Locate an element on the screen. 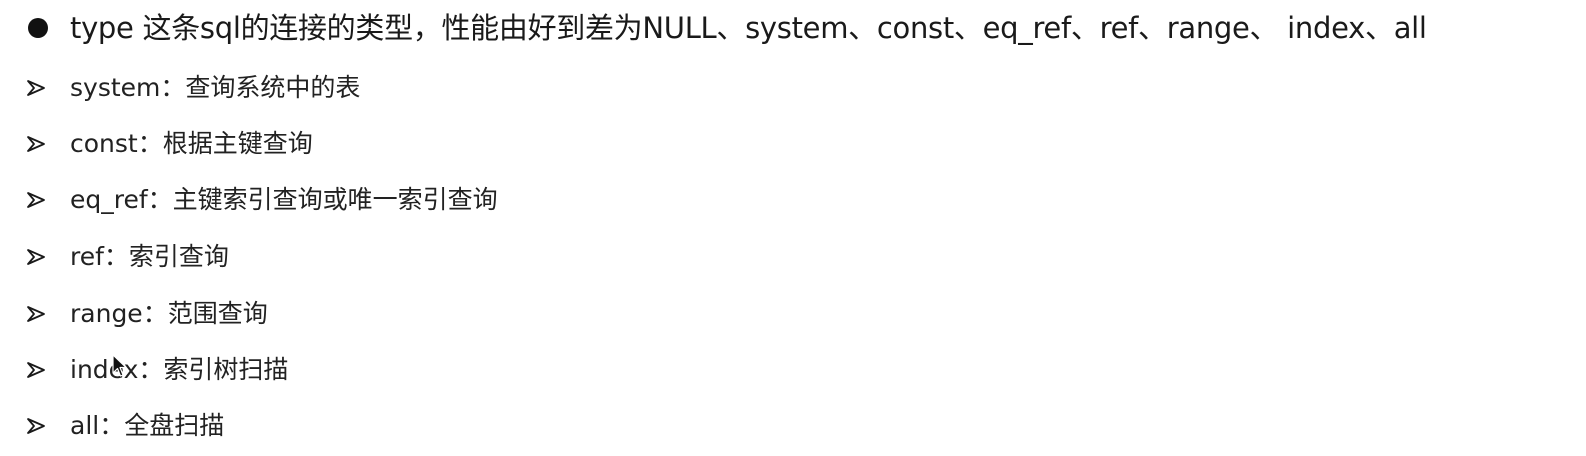  list-item-text: range：范围查询 is located at coordinates (169, 313).